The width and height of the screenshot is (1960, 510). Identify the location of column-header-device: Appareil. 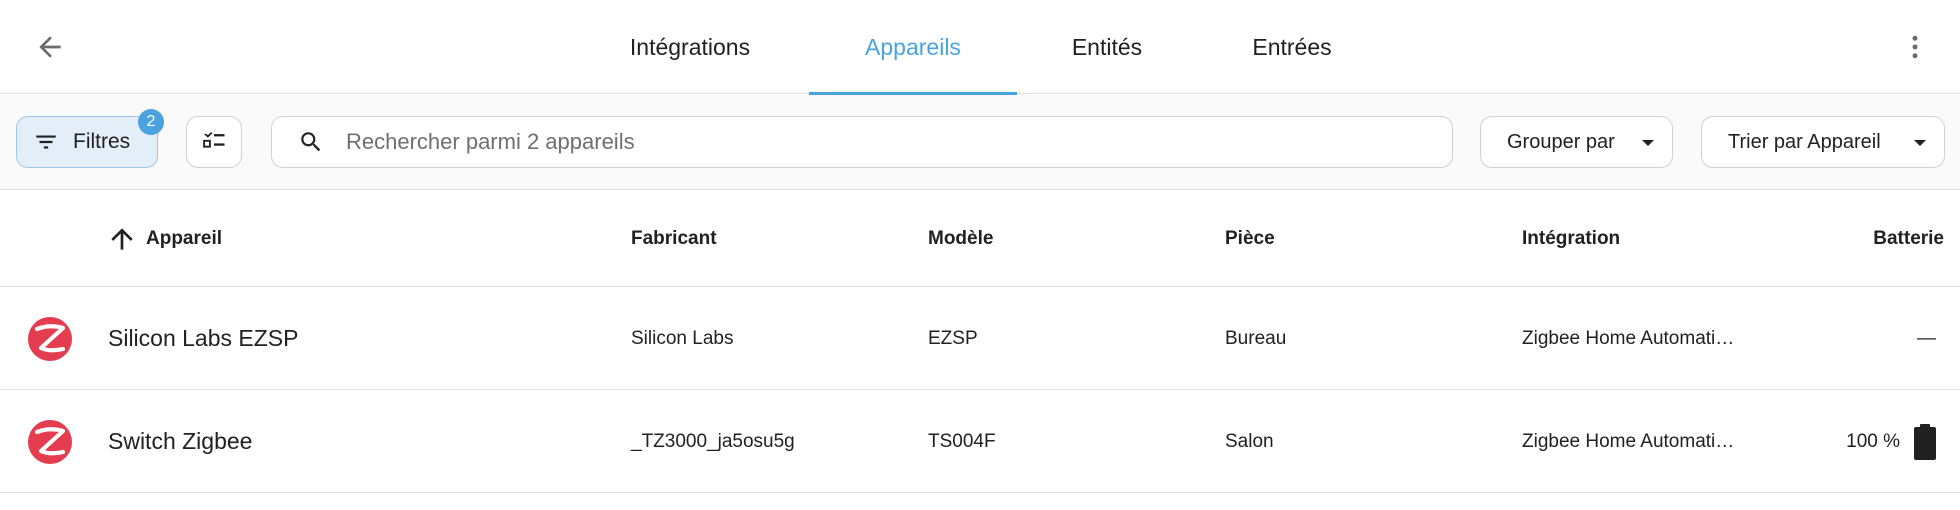
(164, 238).